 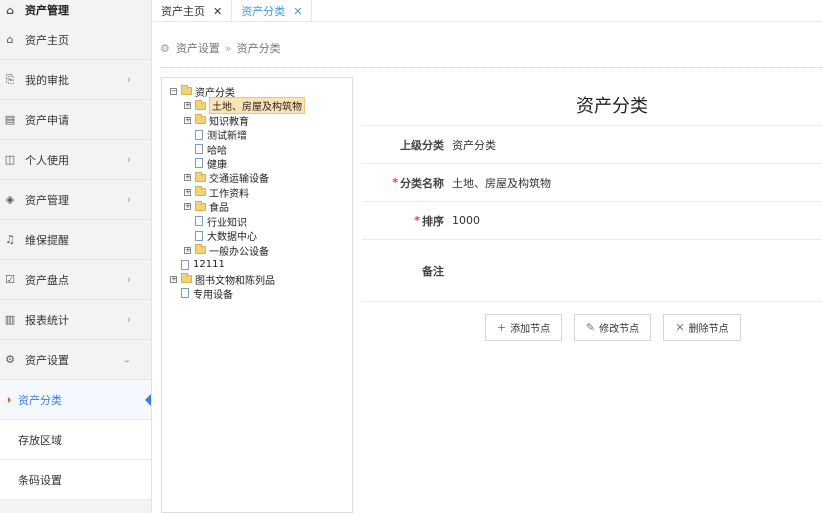 What do you see at coordinates (487, 11) in the screenshot?
I see `tab-bar: 资产主页 ✕ 资产分类 ✕` at bounding box center [487, 11].